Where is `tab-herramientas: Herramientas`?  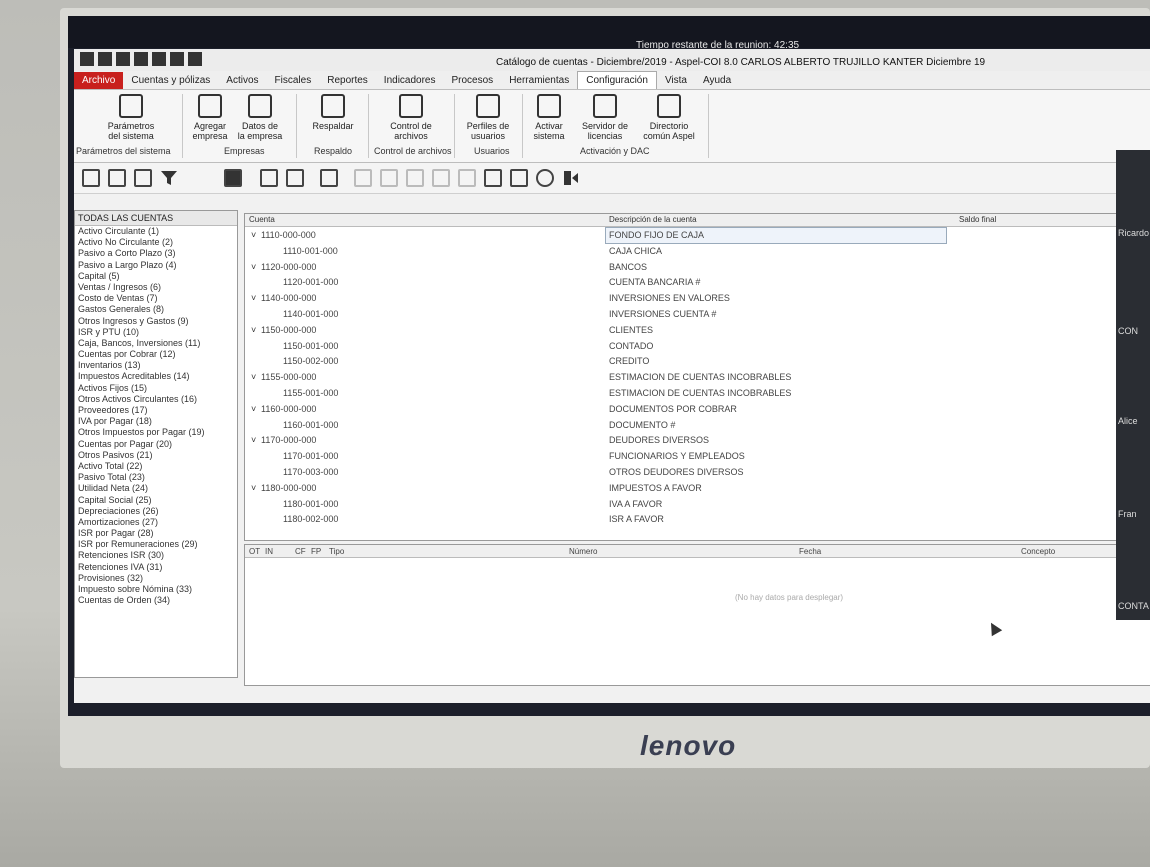
tab-herramientas: Herramientas is located at coordinates (539, 80).